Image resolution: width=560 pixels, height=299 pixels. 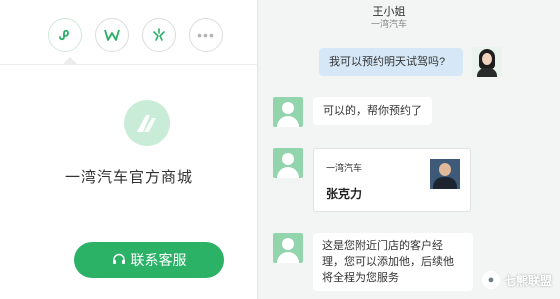 I want to click on my-avatar, so click(x=487, y=62).